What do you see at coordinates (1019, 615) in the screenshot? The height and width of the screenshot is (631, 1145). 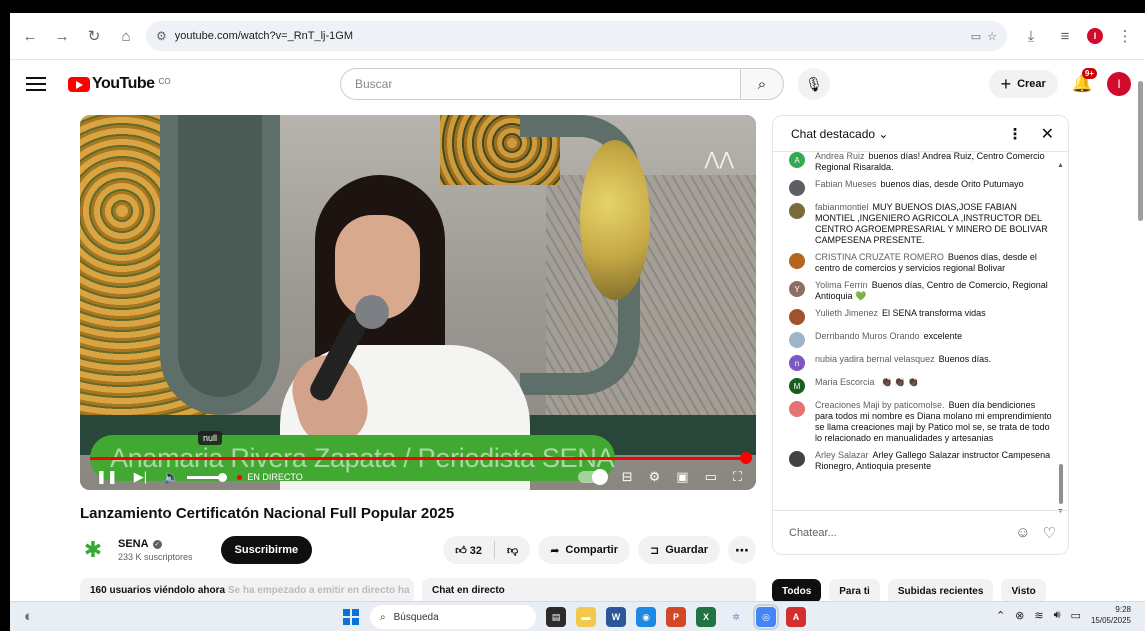 I see `tray-app-icon: ⊗` at bounding box center [1019, 615].